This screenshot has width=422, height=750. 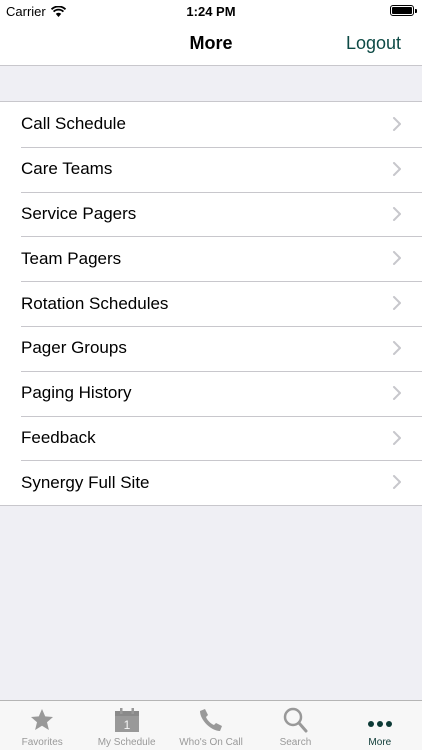 I want to click on tab-label: Favorites, so click(x=42, y=742).